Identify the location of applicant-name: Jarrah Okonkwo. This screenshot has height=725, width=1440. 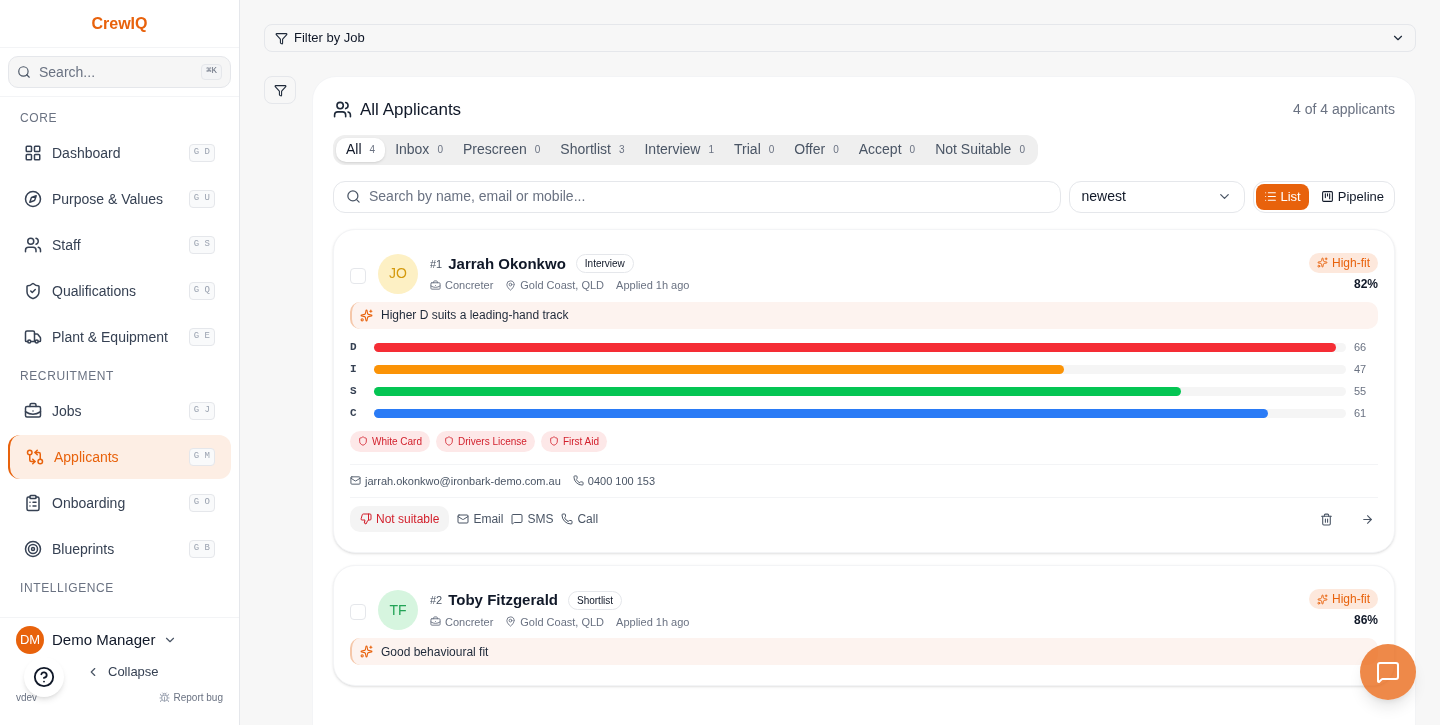
(507, 263).